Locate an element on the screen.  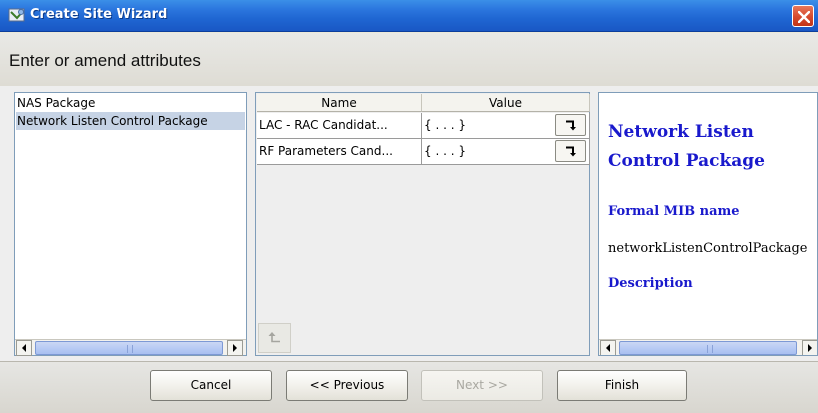
cancel-button: Cancel is located at coordinates (211, 385).